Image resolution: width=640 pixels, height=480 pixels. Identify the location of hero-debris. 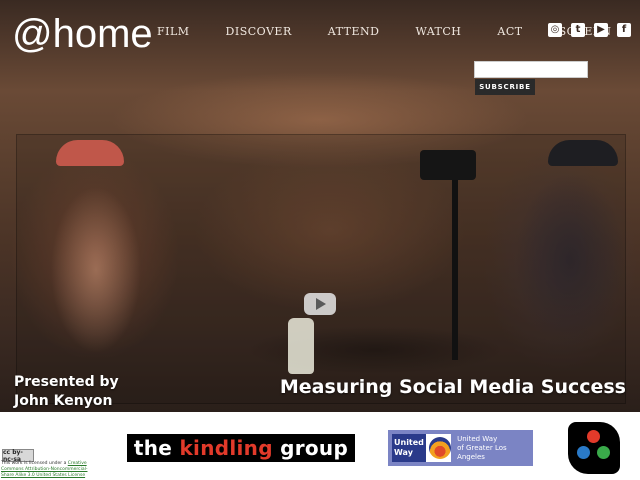
(375, 350).